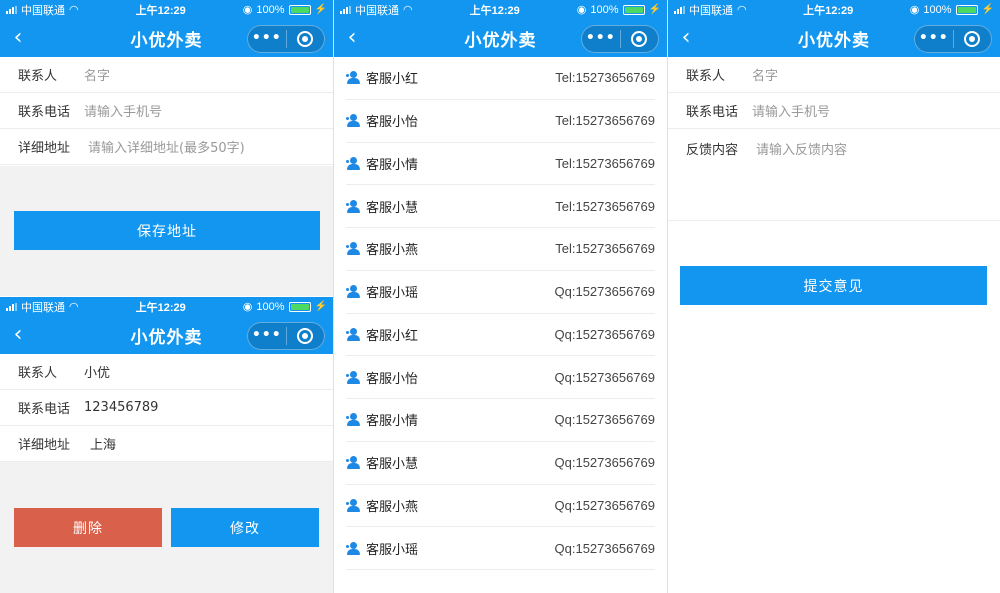 The height and width of the screenshot is (593, 1000). What do you see at coordinates (382, 462) in the screenshot?
I see `service-name-wrap: 客服小慧` at bounding box center [382, 462].